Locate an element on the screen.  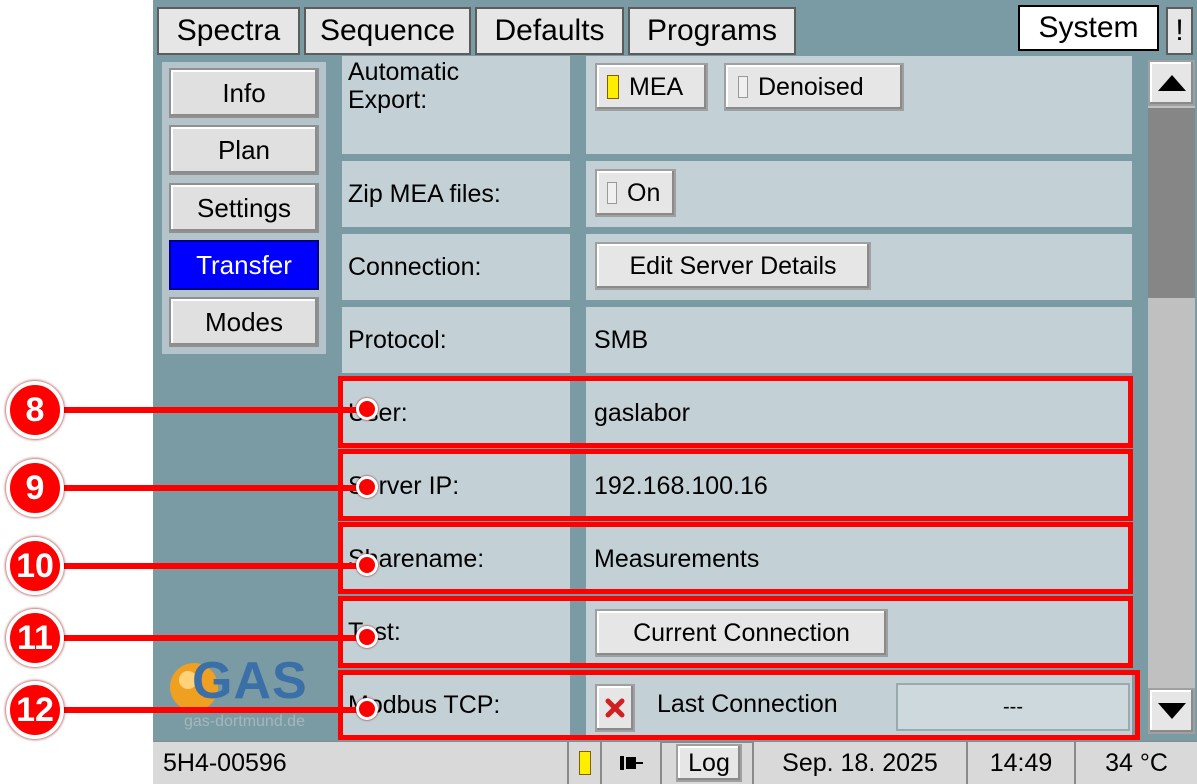
device-id: 5H4-00596 is located at coordinates (361, 763).